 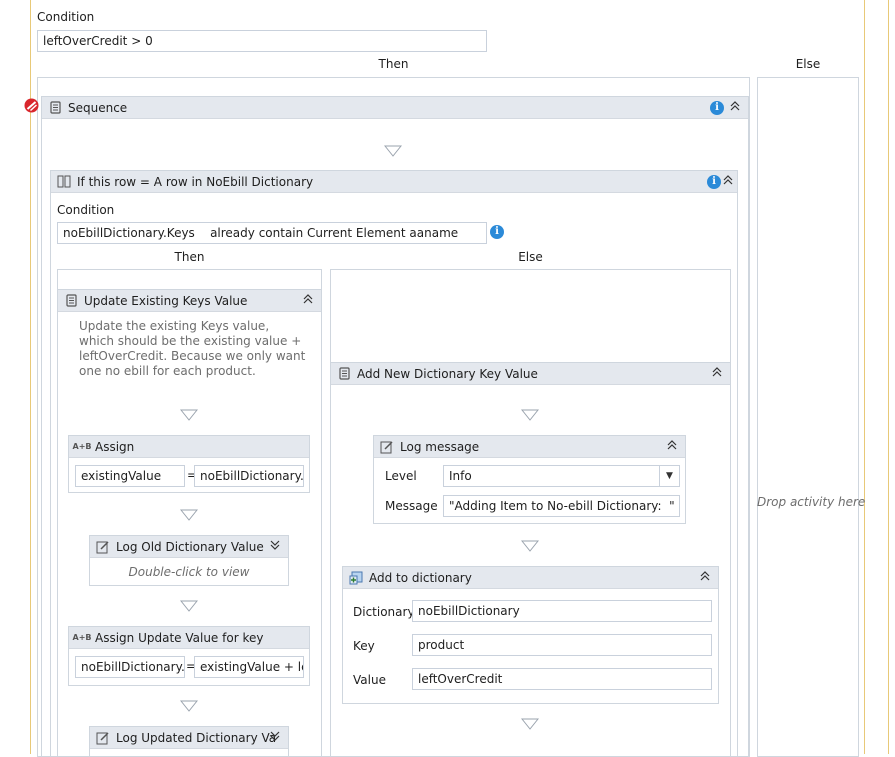 What do you see at coordinates (411, 506) in the screenshot?
I see `log-message-label: Message` at bounding box center [411, 506].